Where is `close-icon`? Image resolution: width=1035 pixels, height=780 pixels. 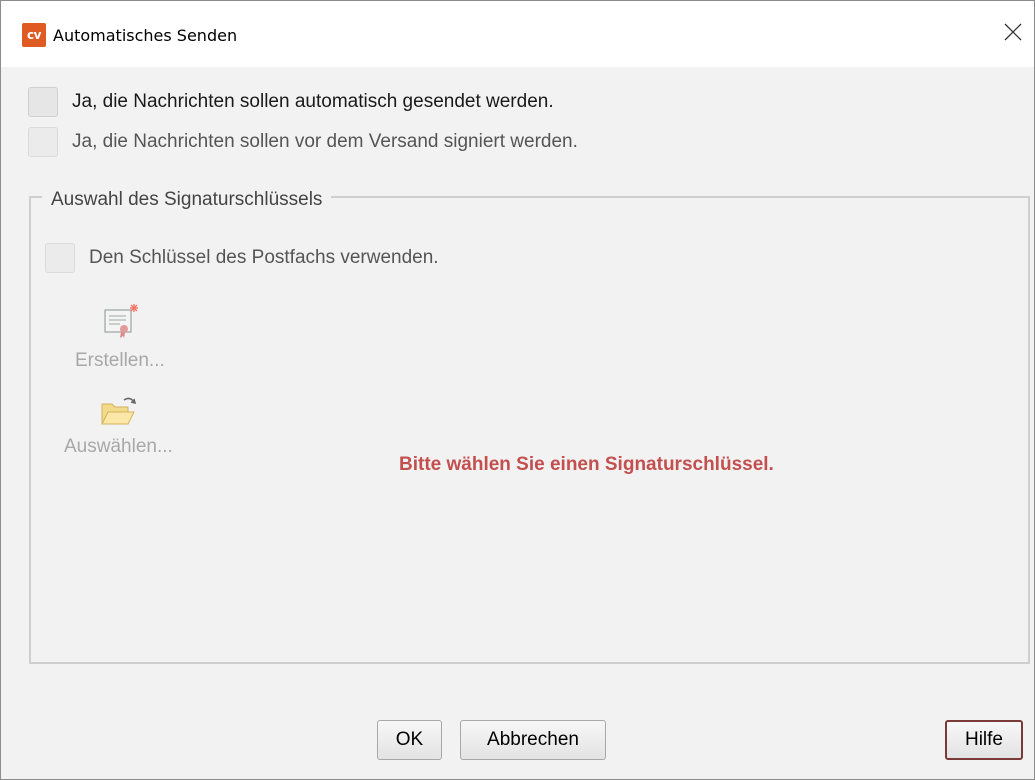
close-icon is located at coordinates (1013, 32).